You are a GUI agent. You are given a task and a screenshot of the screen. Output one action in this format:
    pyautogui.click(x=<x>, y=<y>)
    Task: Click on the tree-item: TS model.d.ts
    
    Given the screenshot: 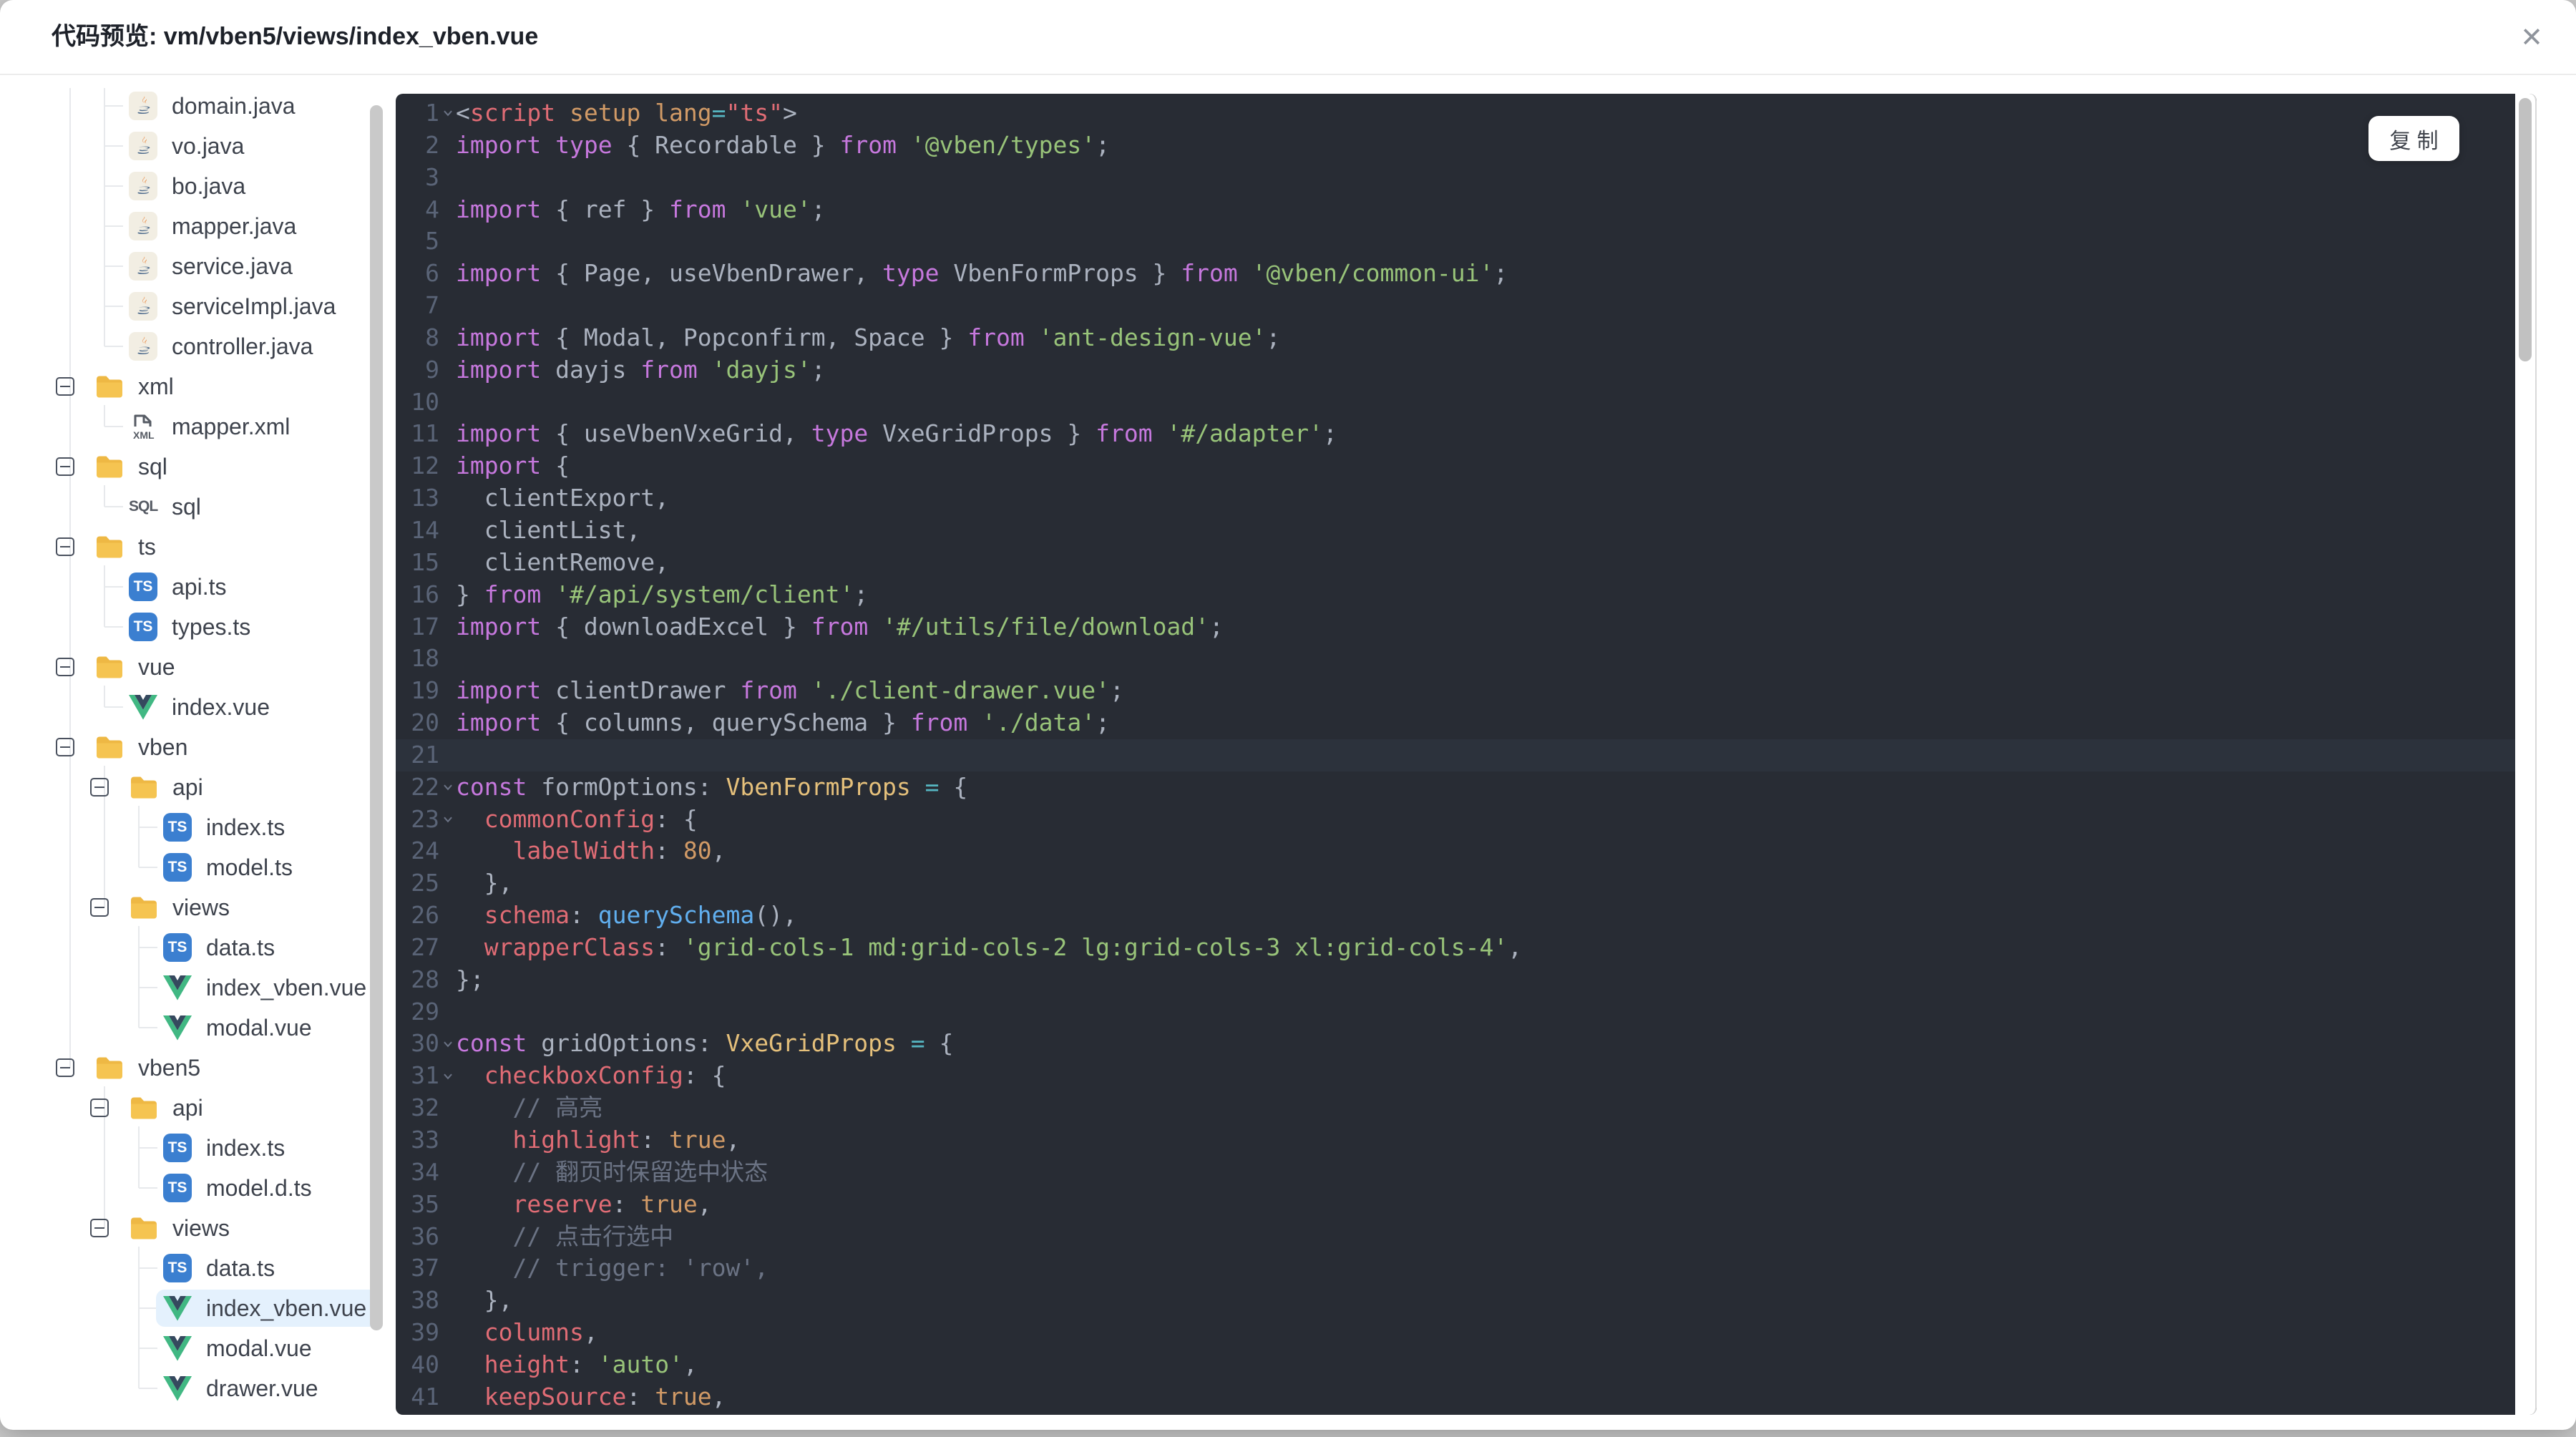 What is the action you would take?
    pyautogui.click(x=239, y=1188)
    